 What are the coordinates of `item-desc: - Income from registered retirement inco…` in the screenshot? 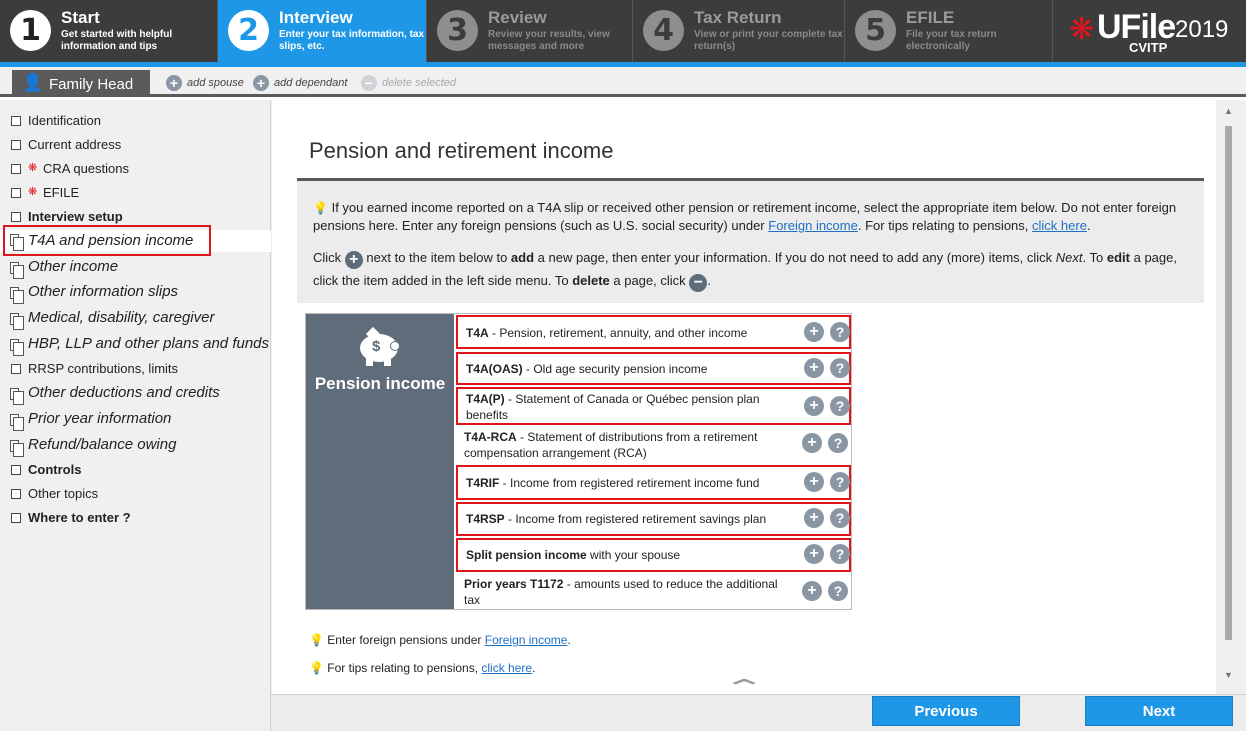 It's located at (629, 483).